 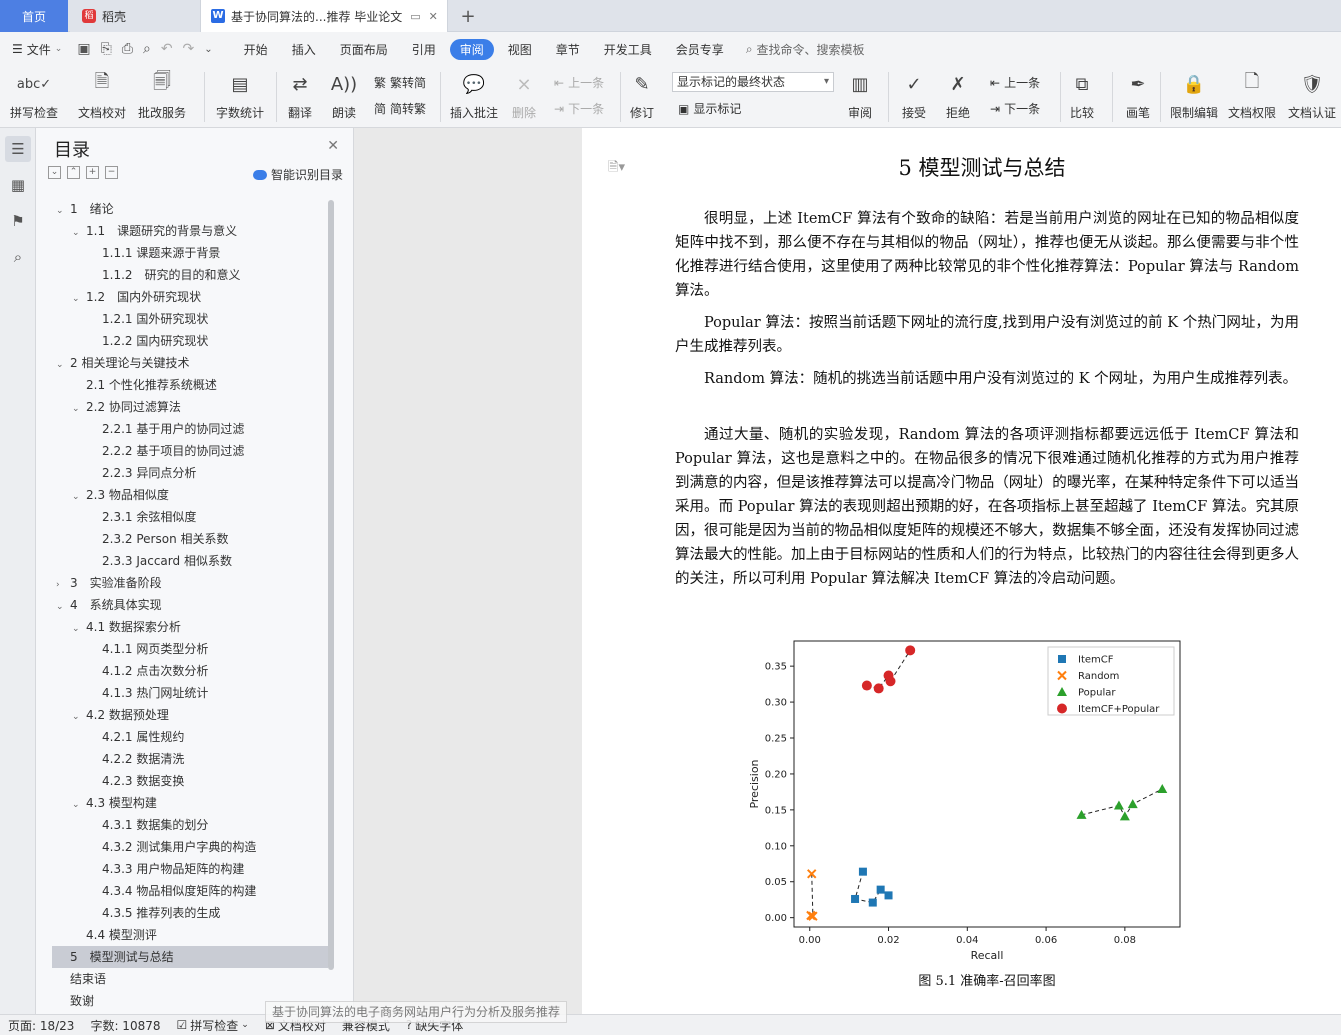 I want to click on toc-item: 1.1.1 课题来源于背景, so click(x=190, y=253).